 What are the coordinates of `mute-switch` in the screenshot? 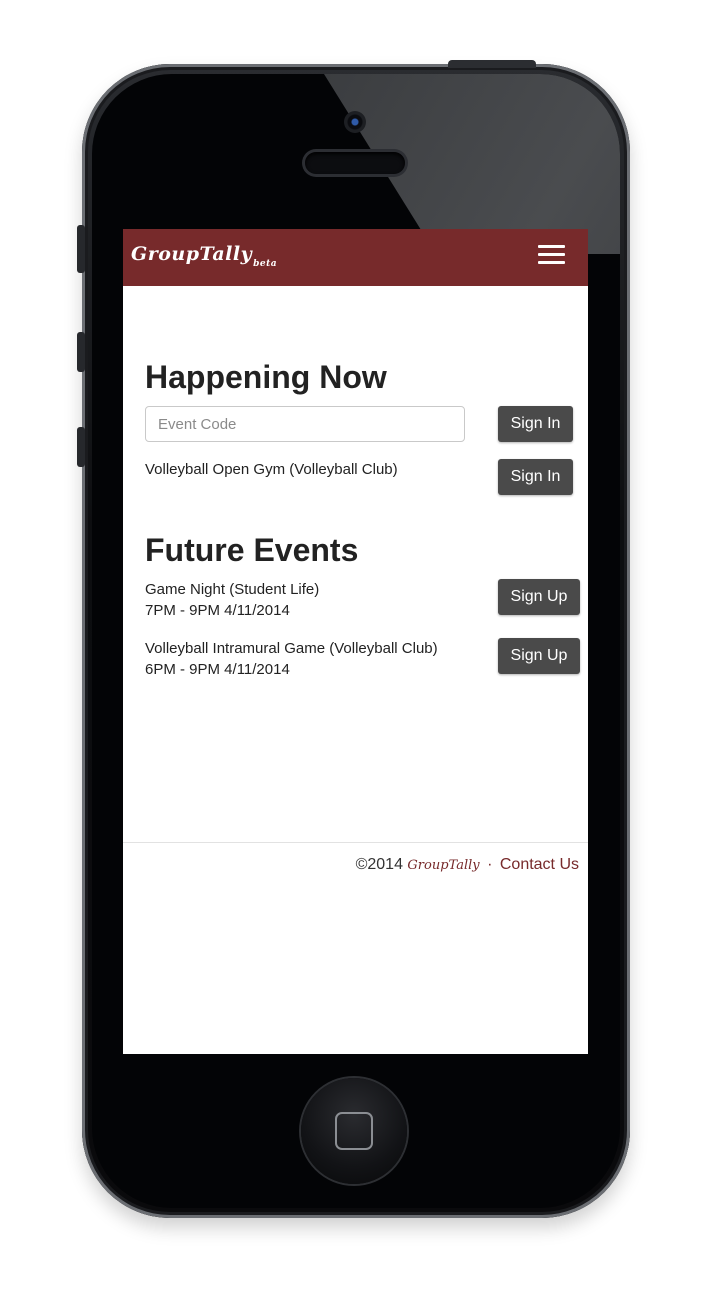 It's located at (81, 249).